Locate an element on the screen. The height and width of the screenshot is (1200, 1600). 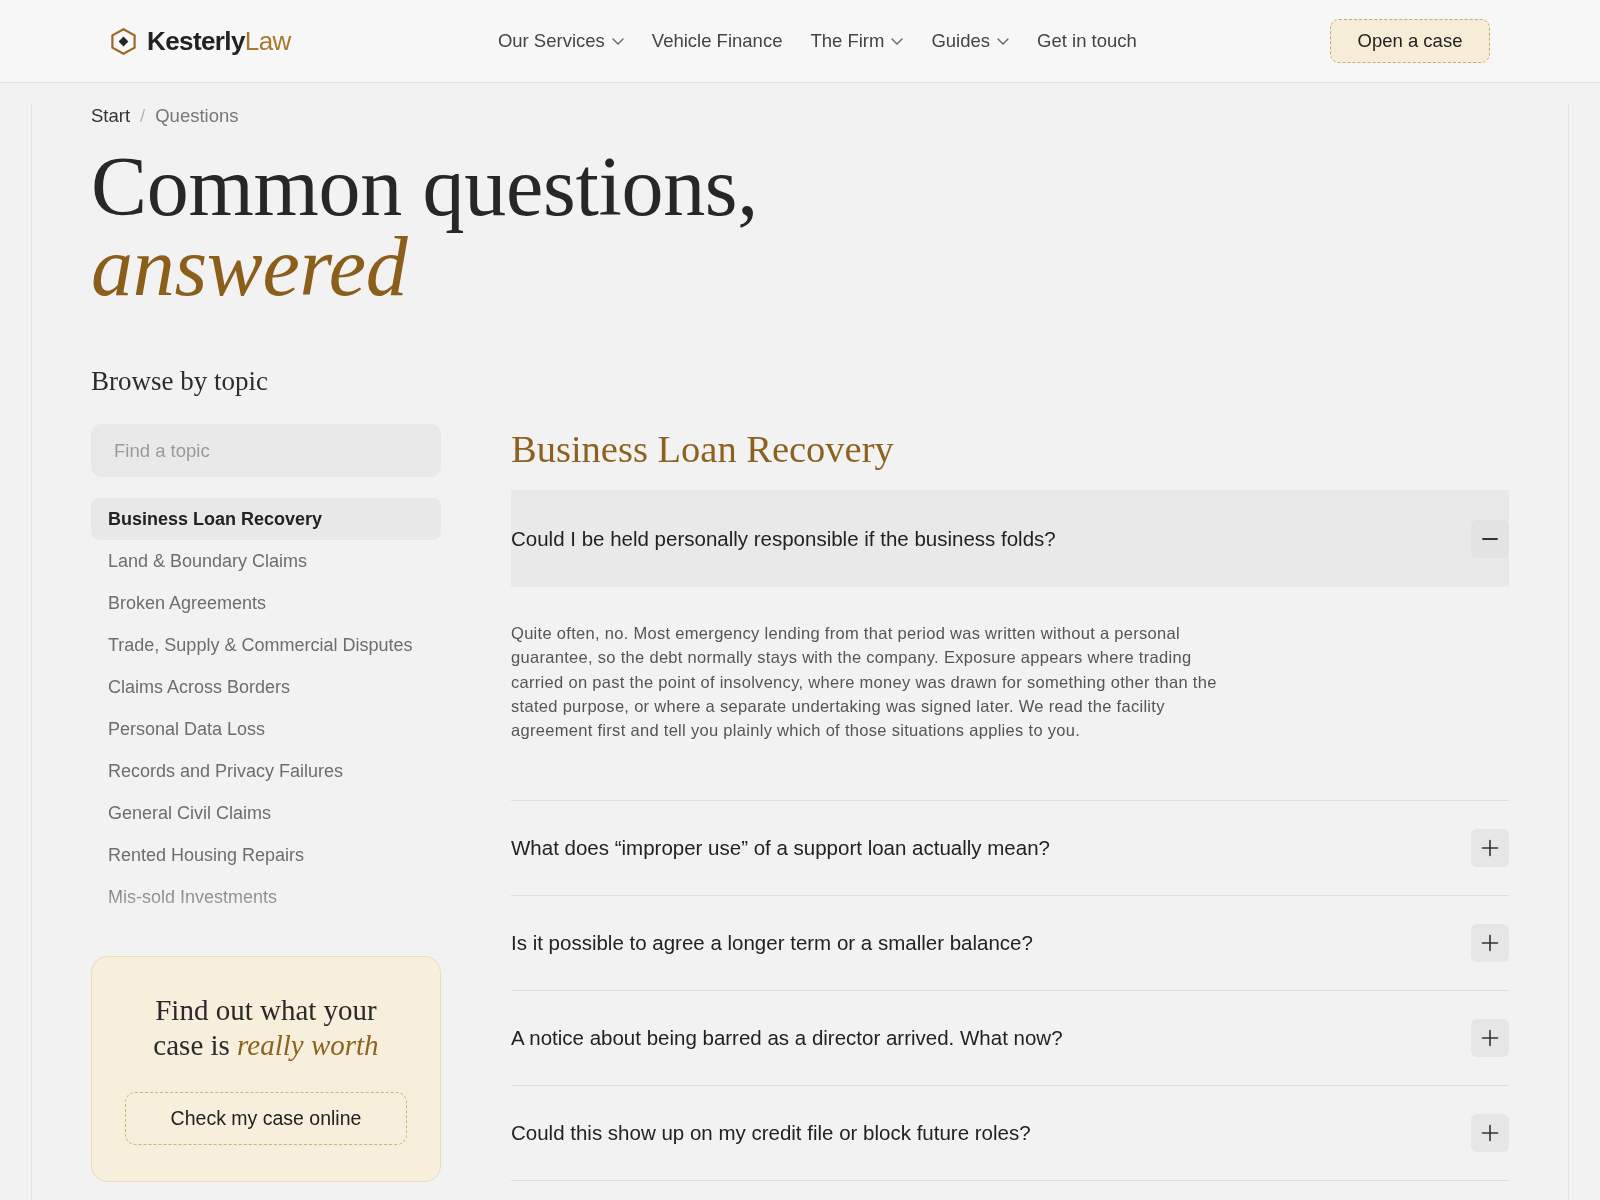
nav-link: The Firm is located at coordinates (857, 41).